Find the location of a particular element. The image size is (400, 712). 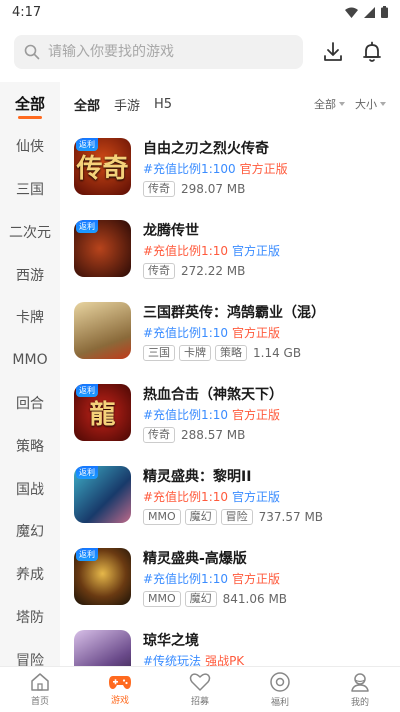

sidebar-item-journey-west: 西游 is located at coordinates (30, 274).